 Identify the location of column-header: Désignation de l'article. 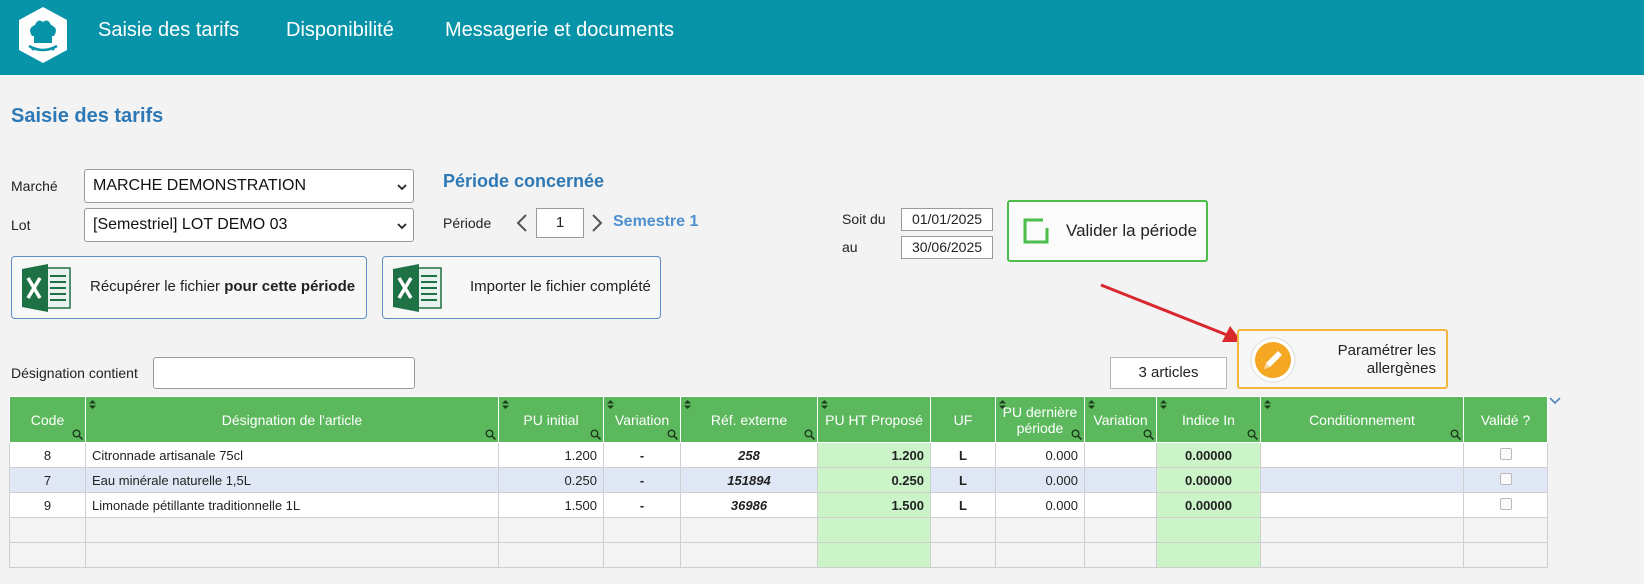
(292, 419).